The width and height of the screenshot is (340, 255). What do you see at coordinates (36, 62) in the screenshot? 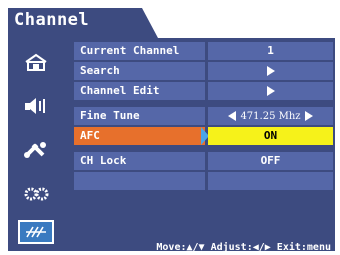
I see `picture-icon` at bounding box center [36, 62].